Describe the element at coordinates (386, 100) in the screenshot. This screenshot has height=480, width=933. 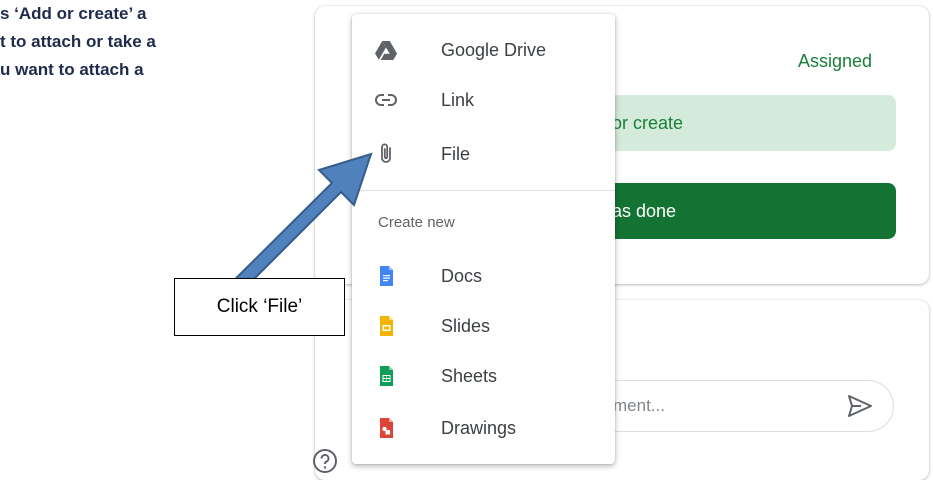
I see `link-icon` at that location.